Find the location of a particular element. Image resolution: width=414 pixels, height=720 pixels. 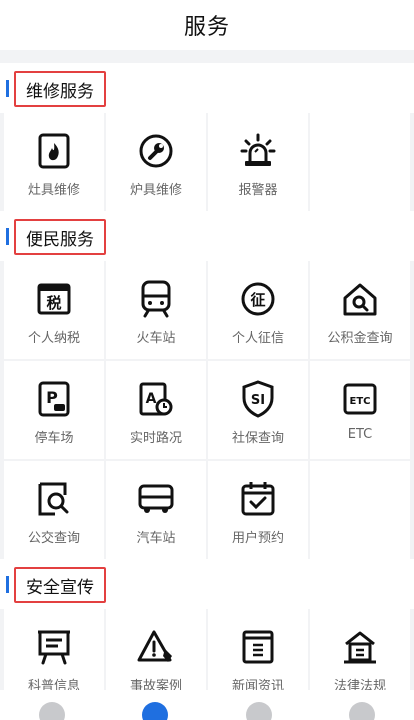

bottom-tab-bar is located at coordinates (207, 705).